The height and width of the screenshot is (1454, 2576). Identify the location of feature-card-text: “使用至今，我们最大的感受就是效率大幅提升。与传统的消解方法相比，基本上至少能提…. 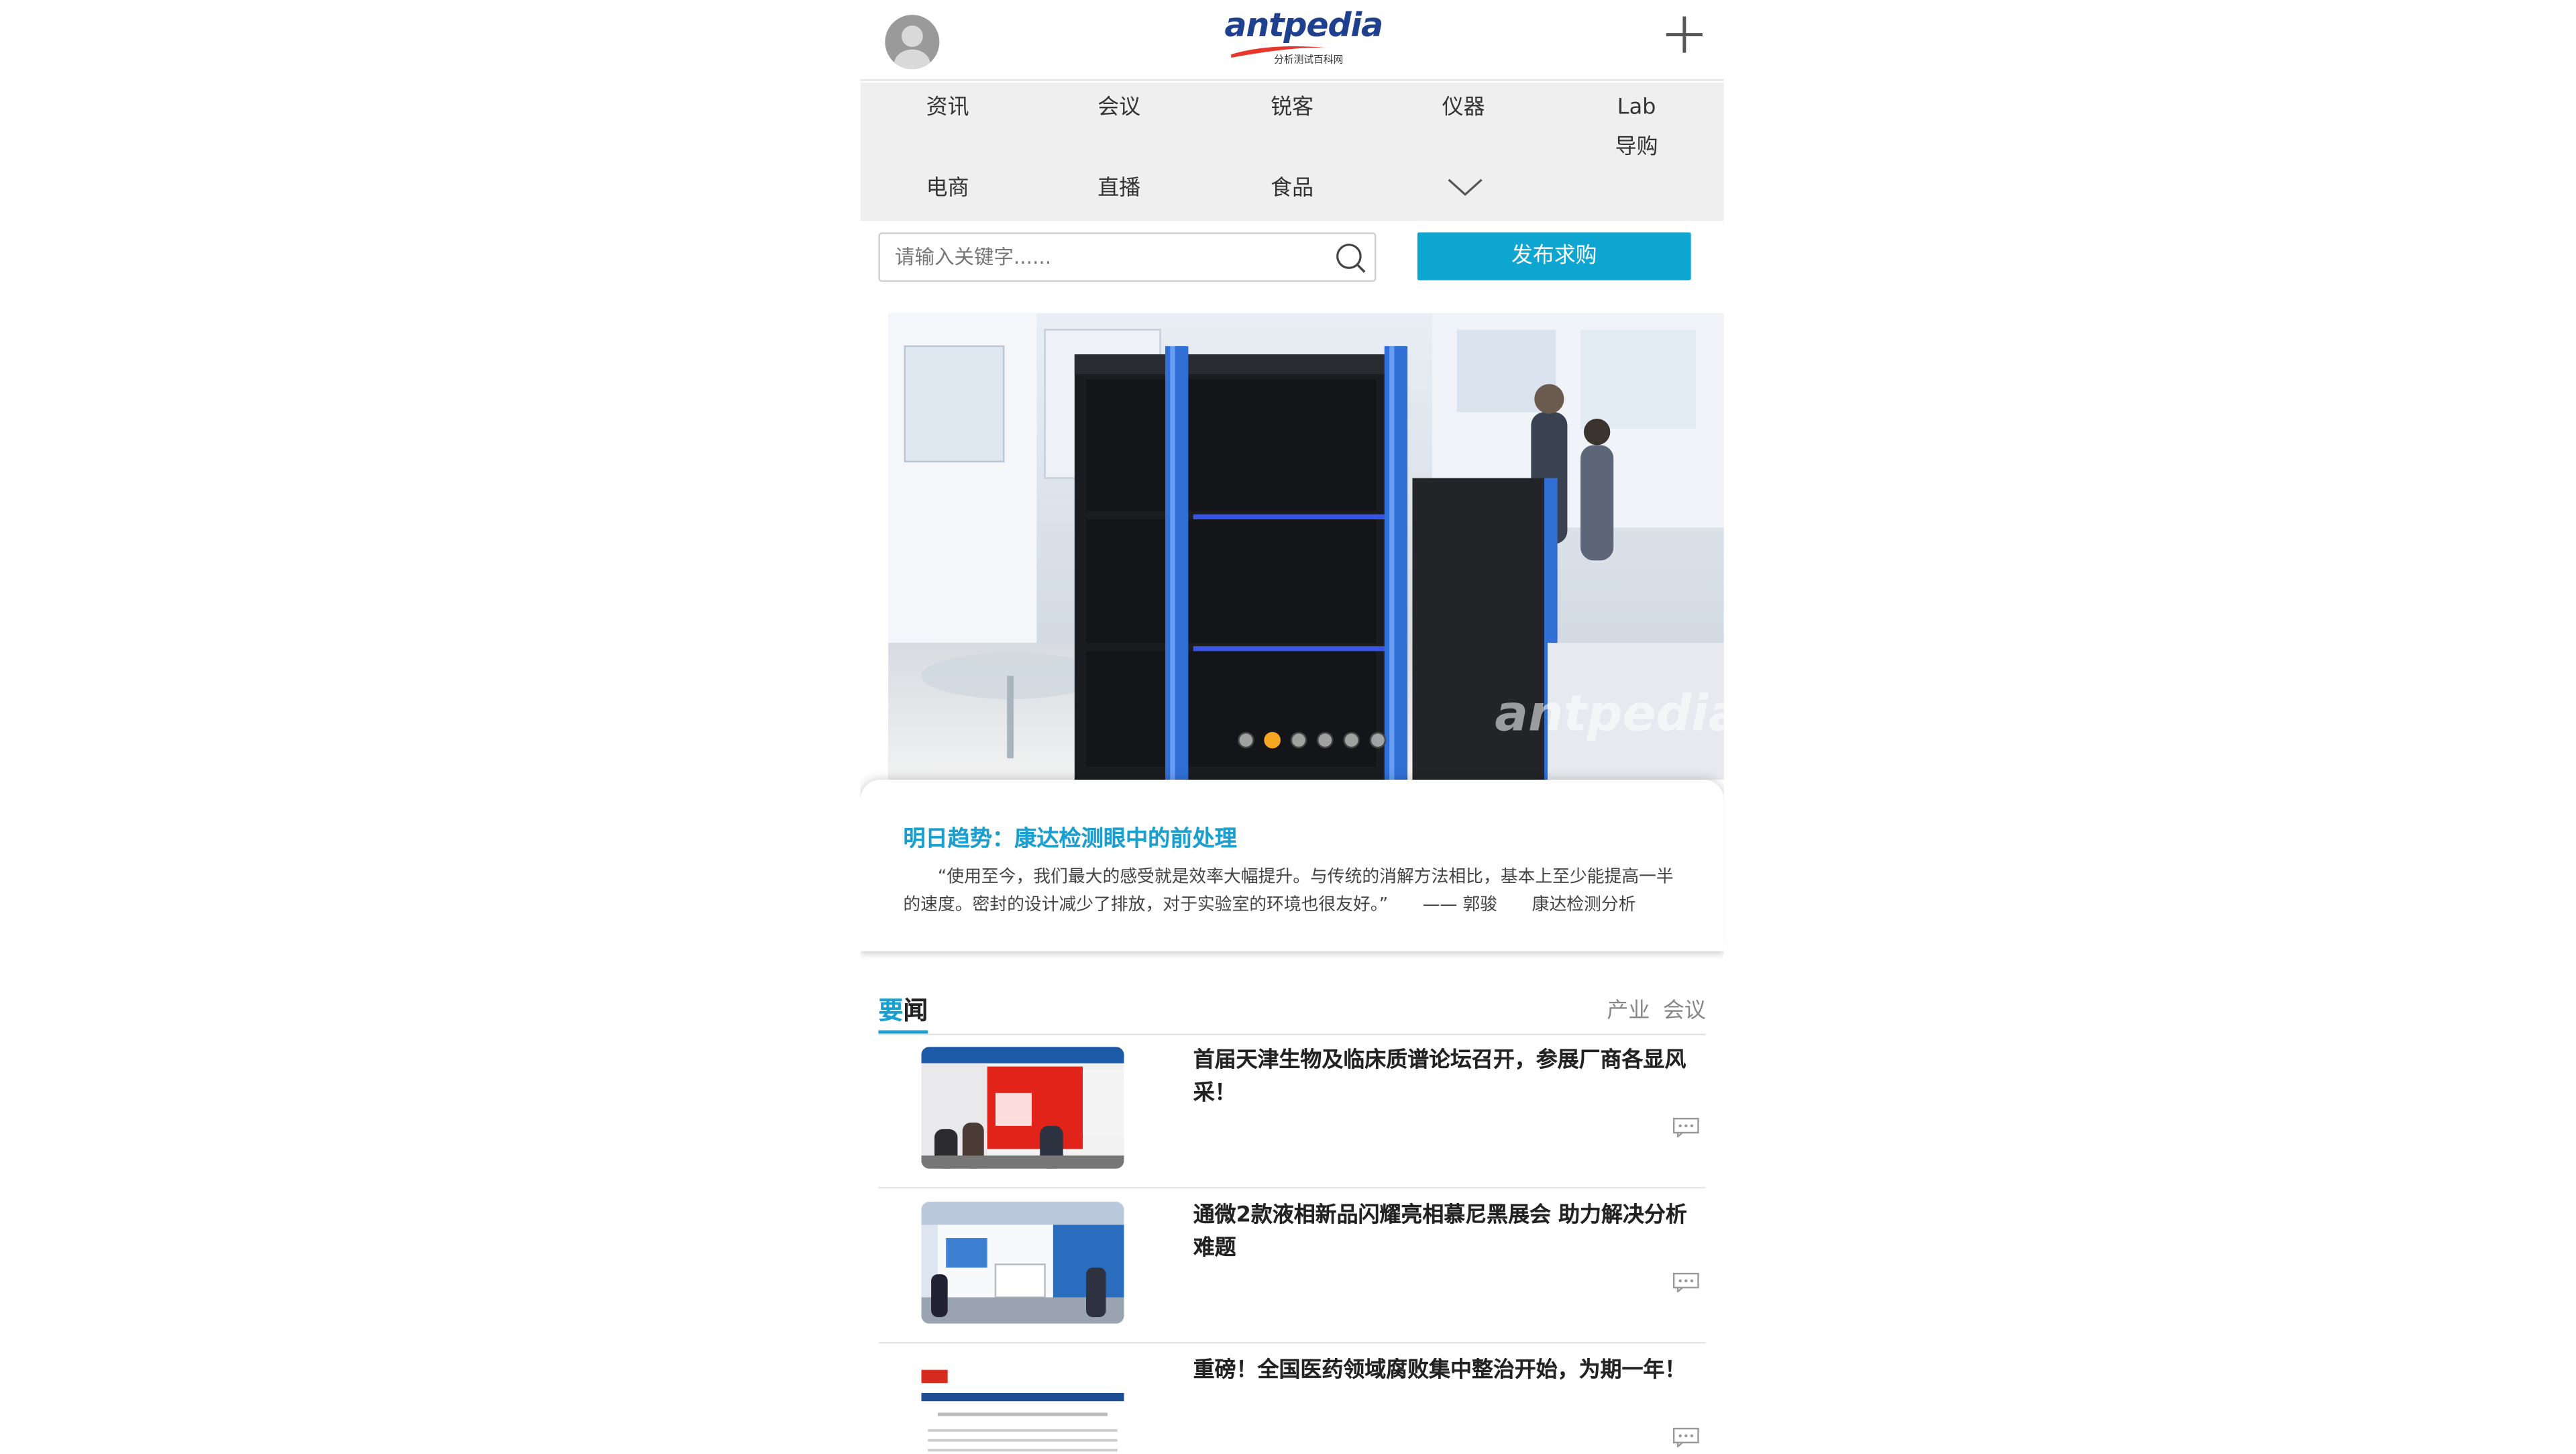
(1288, 891).